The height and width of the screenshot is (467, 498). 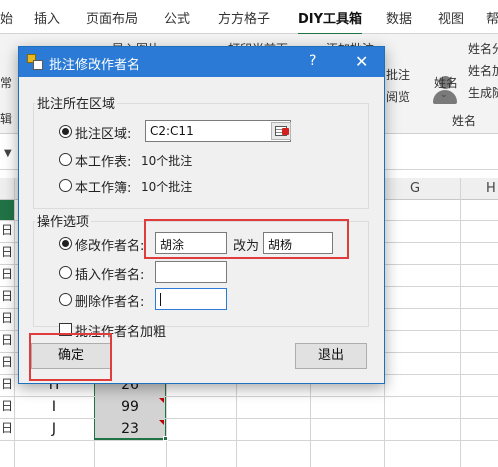 I want to click on radio-modify-author, so click(x=65, y=243).